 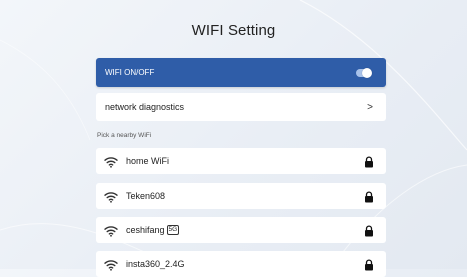 I want to click on network-row-left: insta360_2.4G, so click(x=144, y=264).